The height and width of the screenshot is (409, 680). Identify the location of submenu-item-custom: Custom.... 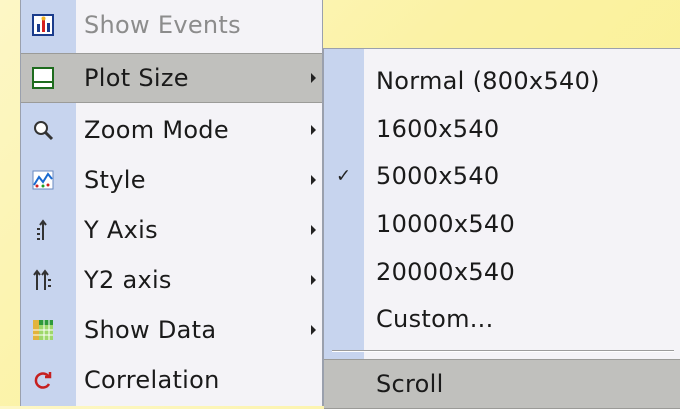
(502, 319).